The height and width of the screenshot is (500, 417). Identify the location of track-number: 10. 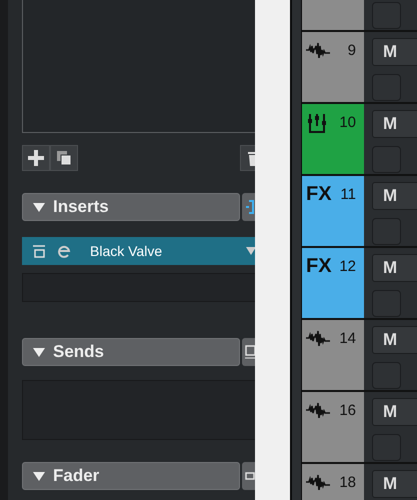
(347, 123).